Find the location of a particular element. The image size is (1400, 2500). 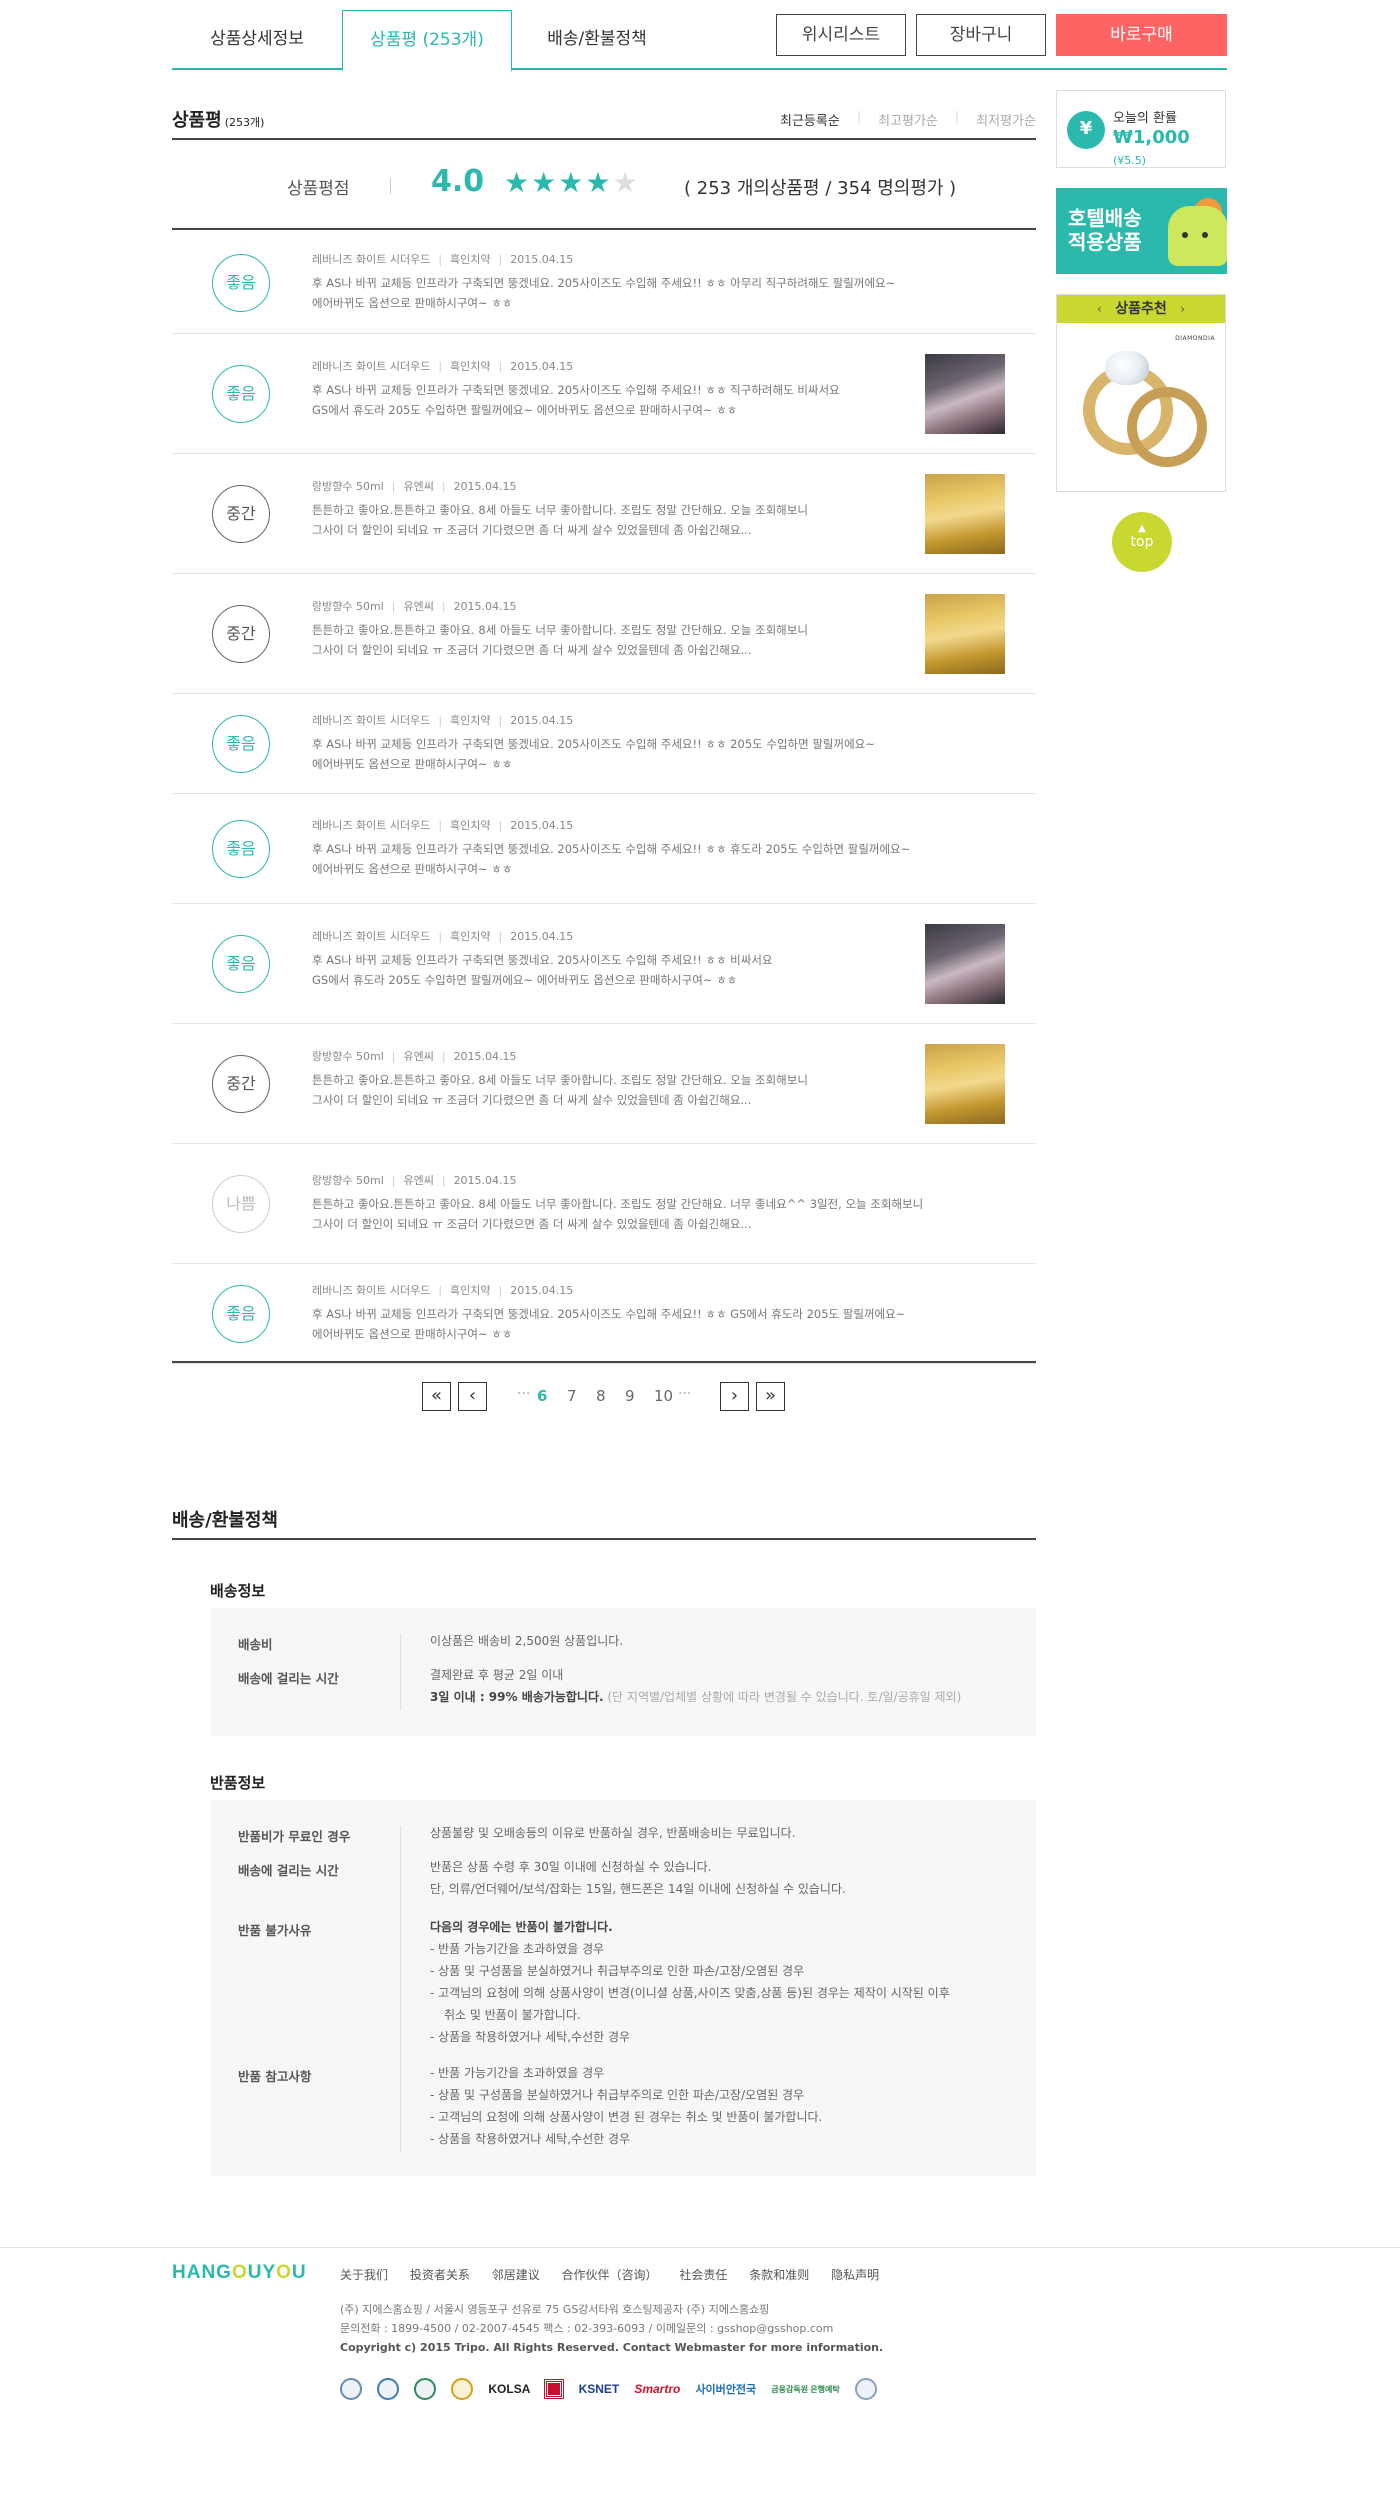

tab-reviews: 상품평 (253개) is located at coordinates (427, 41).